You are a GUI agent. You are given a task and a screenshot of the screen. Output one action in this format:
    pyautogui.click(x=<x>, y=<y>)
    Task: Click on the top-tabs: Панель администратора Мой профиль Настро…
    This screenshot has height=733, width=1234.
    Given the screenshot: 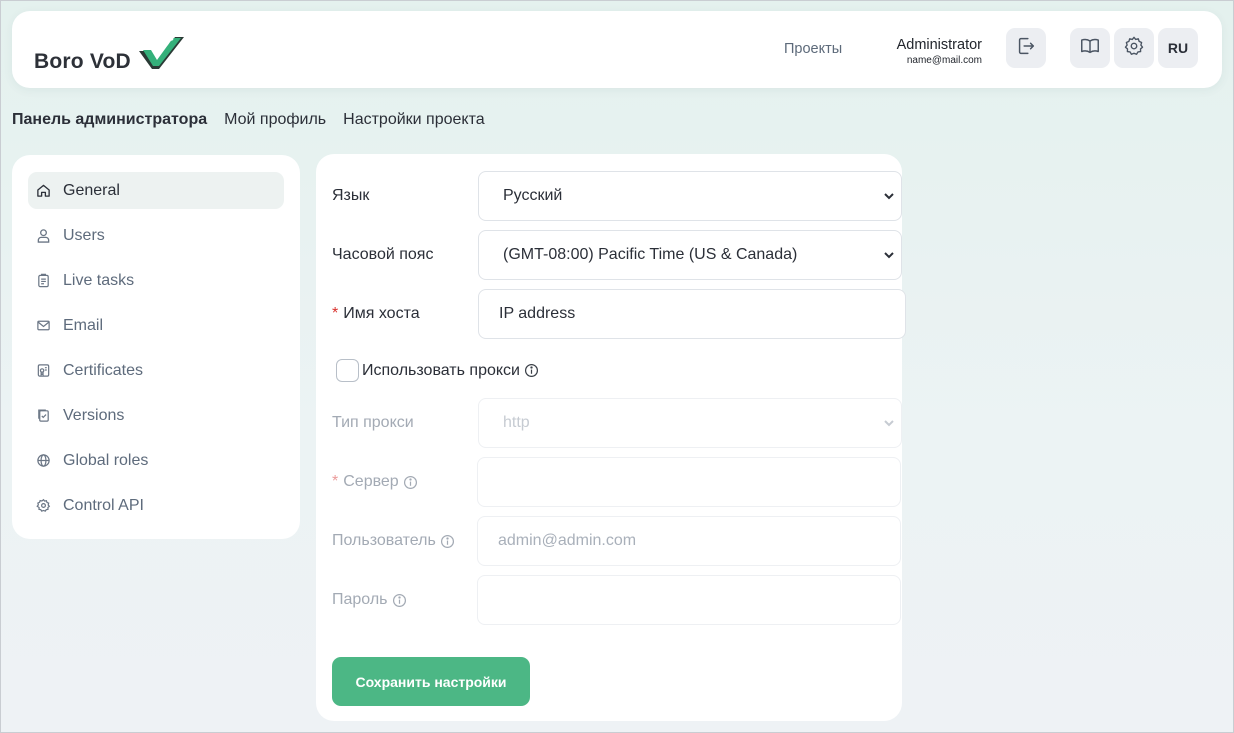 What is the action you would take?
    pyautogui.click(x=248, y=120)
    